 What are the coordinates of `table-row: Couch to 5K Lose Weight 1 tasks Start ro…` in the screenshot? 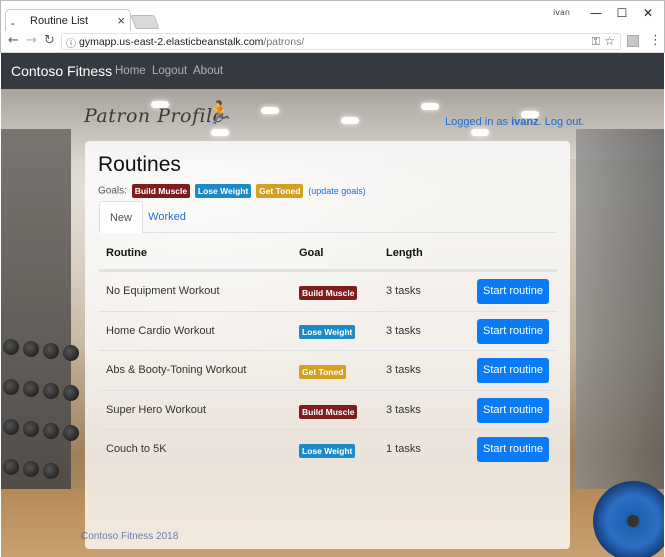 It's located at (328, 449).